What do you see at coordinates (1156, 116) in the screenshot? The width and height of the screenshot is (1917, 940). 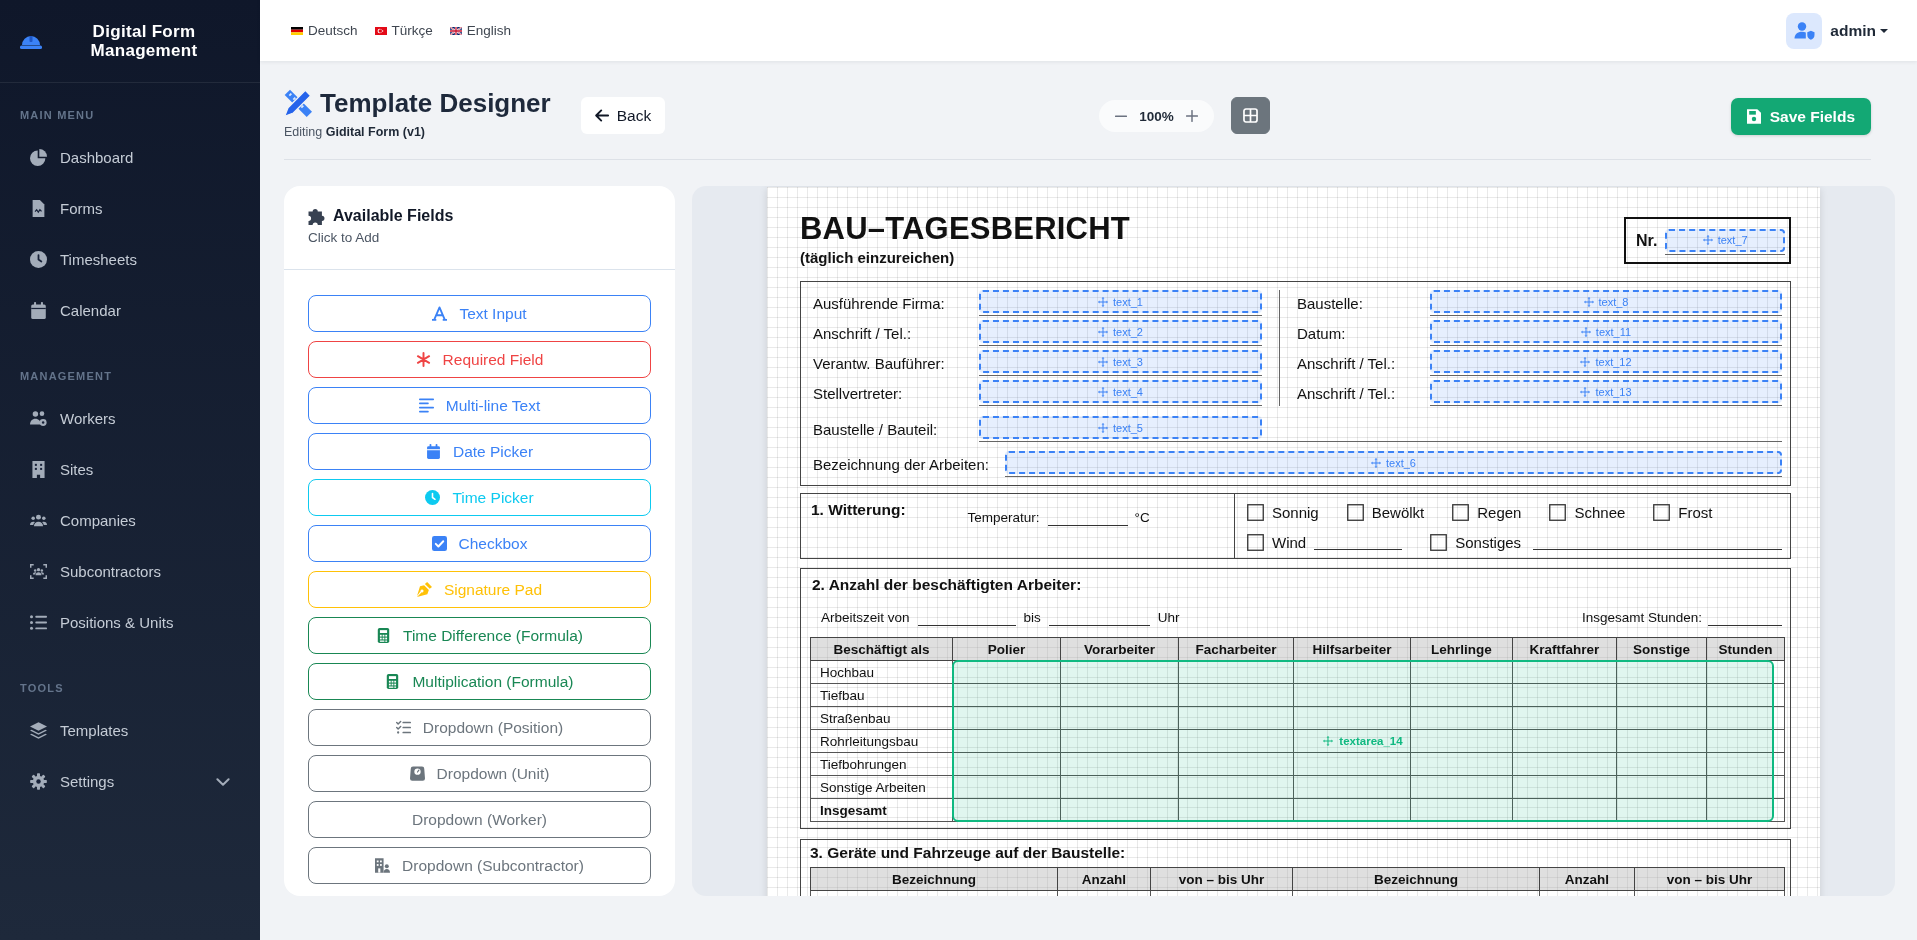 I see `zoom-level: 100%` at bounding box center [1156, 116].